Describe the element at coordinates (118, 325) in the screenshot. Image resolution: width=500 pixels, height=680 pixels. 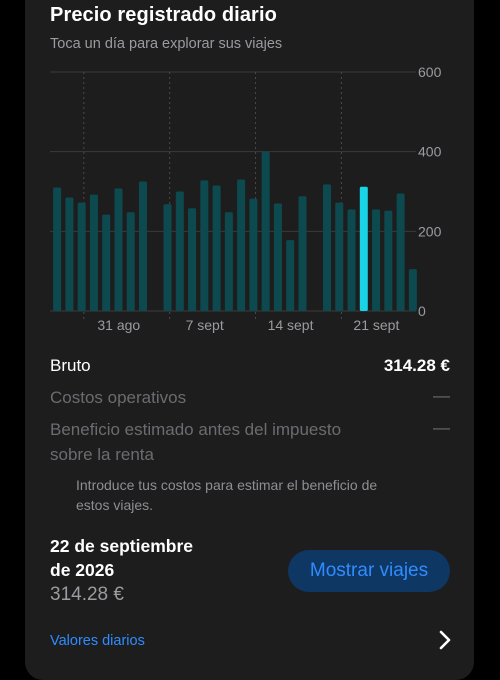
I see `x-tick-label: 31 ago` at that location.